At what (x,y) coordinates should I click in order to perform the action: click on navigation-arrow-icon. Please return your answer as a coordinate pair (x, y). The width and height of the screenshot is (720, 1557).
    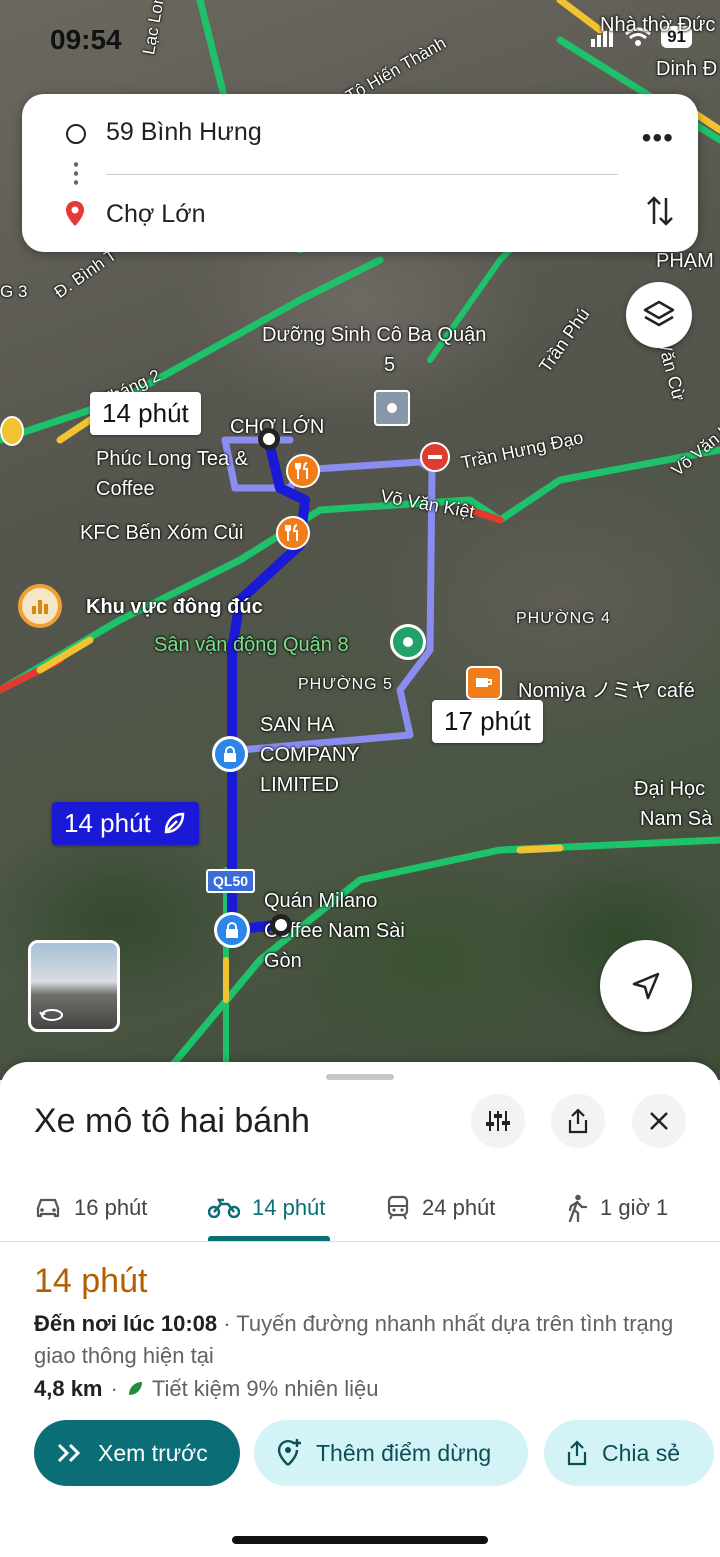
    Looking at the image, I should click on (646, 986).